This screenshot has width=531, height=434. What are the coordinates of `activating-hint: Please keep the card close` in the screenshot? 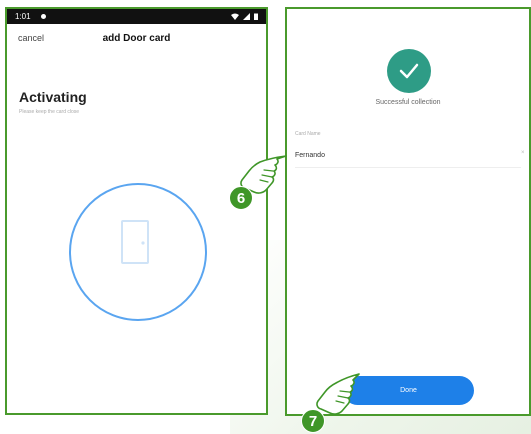 It's located at (49, 112).